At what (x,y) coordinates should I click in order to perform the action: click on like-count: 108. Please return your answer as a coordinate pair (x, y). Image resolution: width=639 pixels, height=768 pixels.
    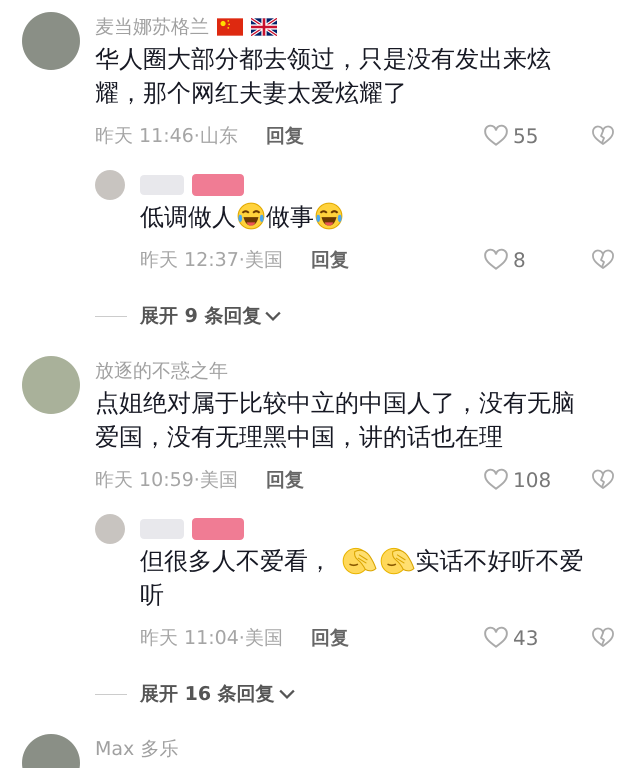
    Looking at the image, I should click on (532, 480).